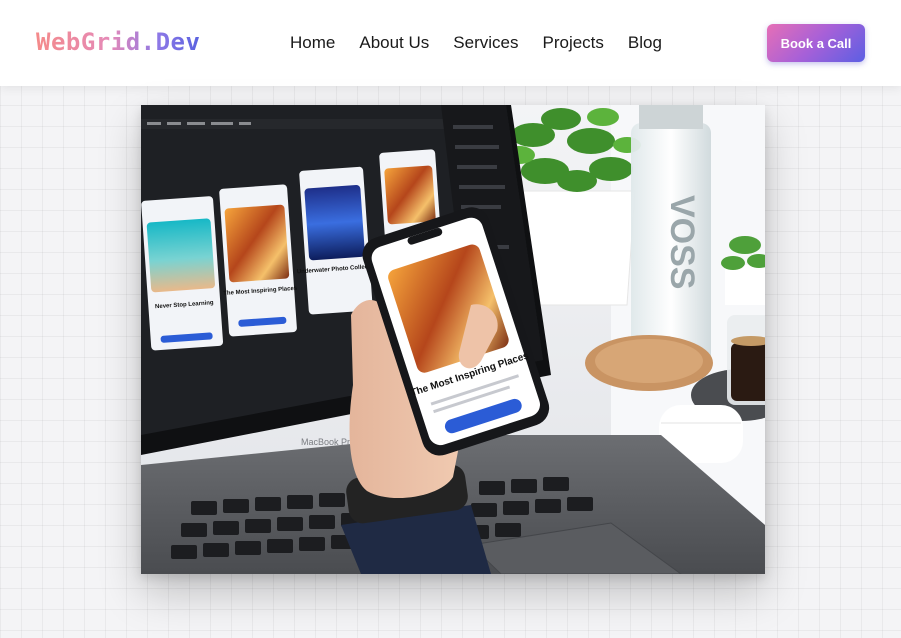 The height and width of the screenshot is (638, 901). I want to click on book-a-call-button: Book a Call, so click(816, 43).